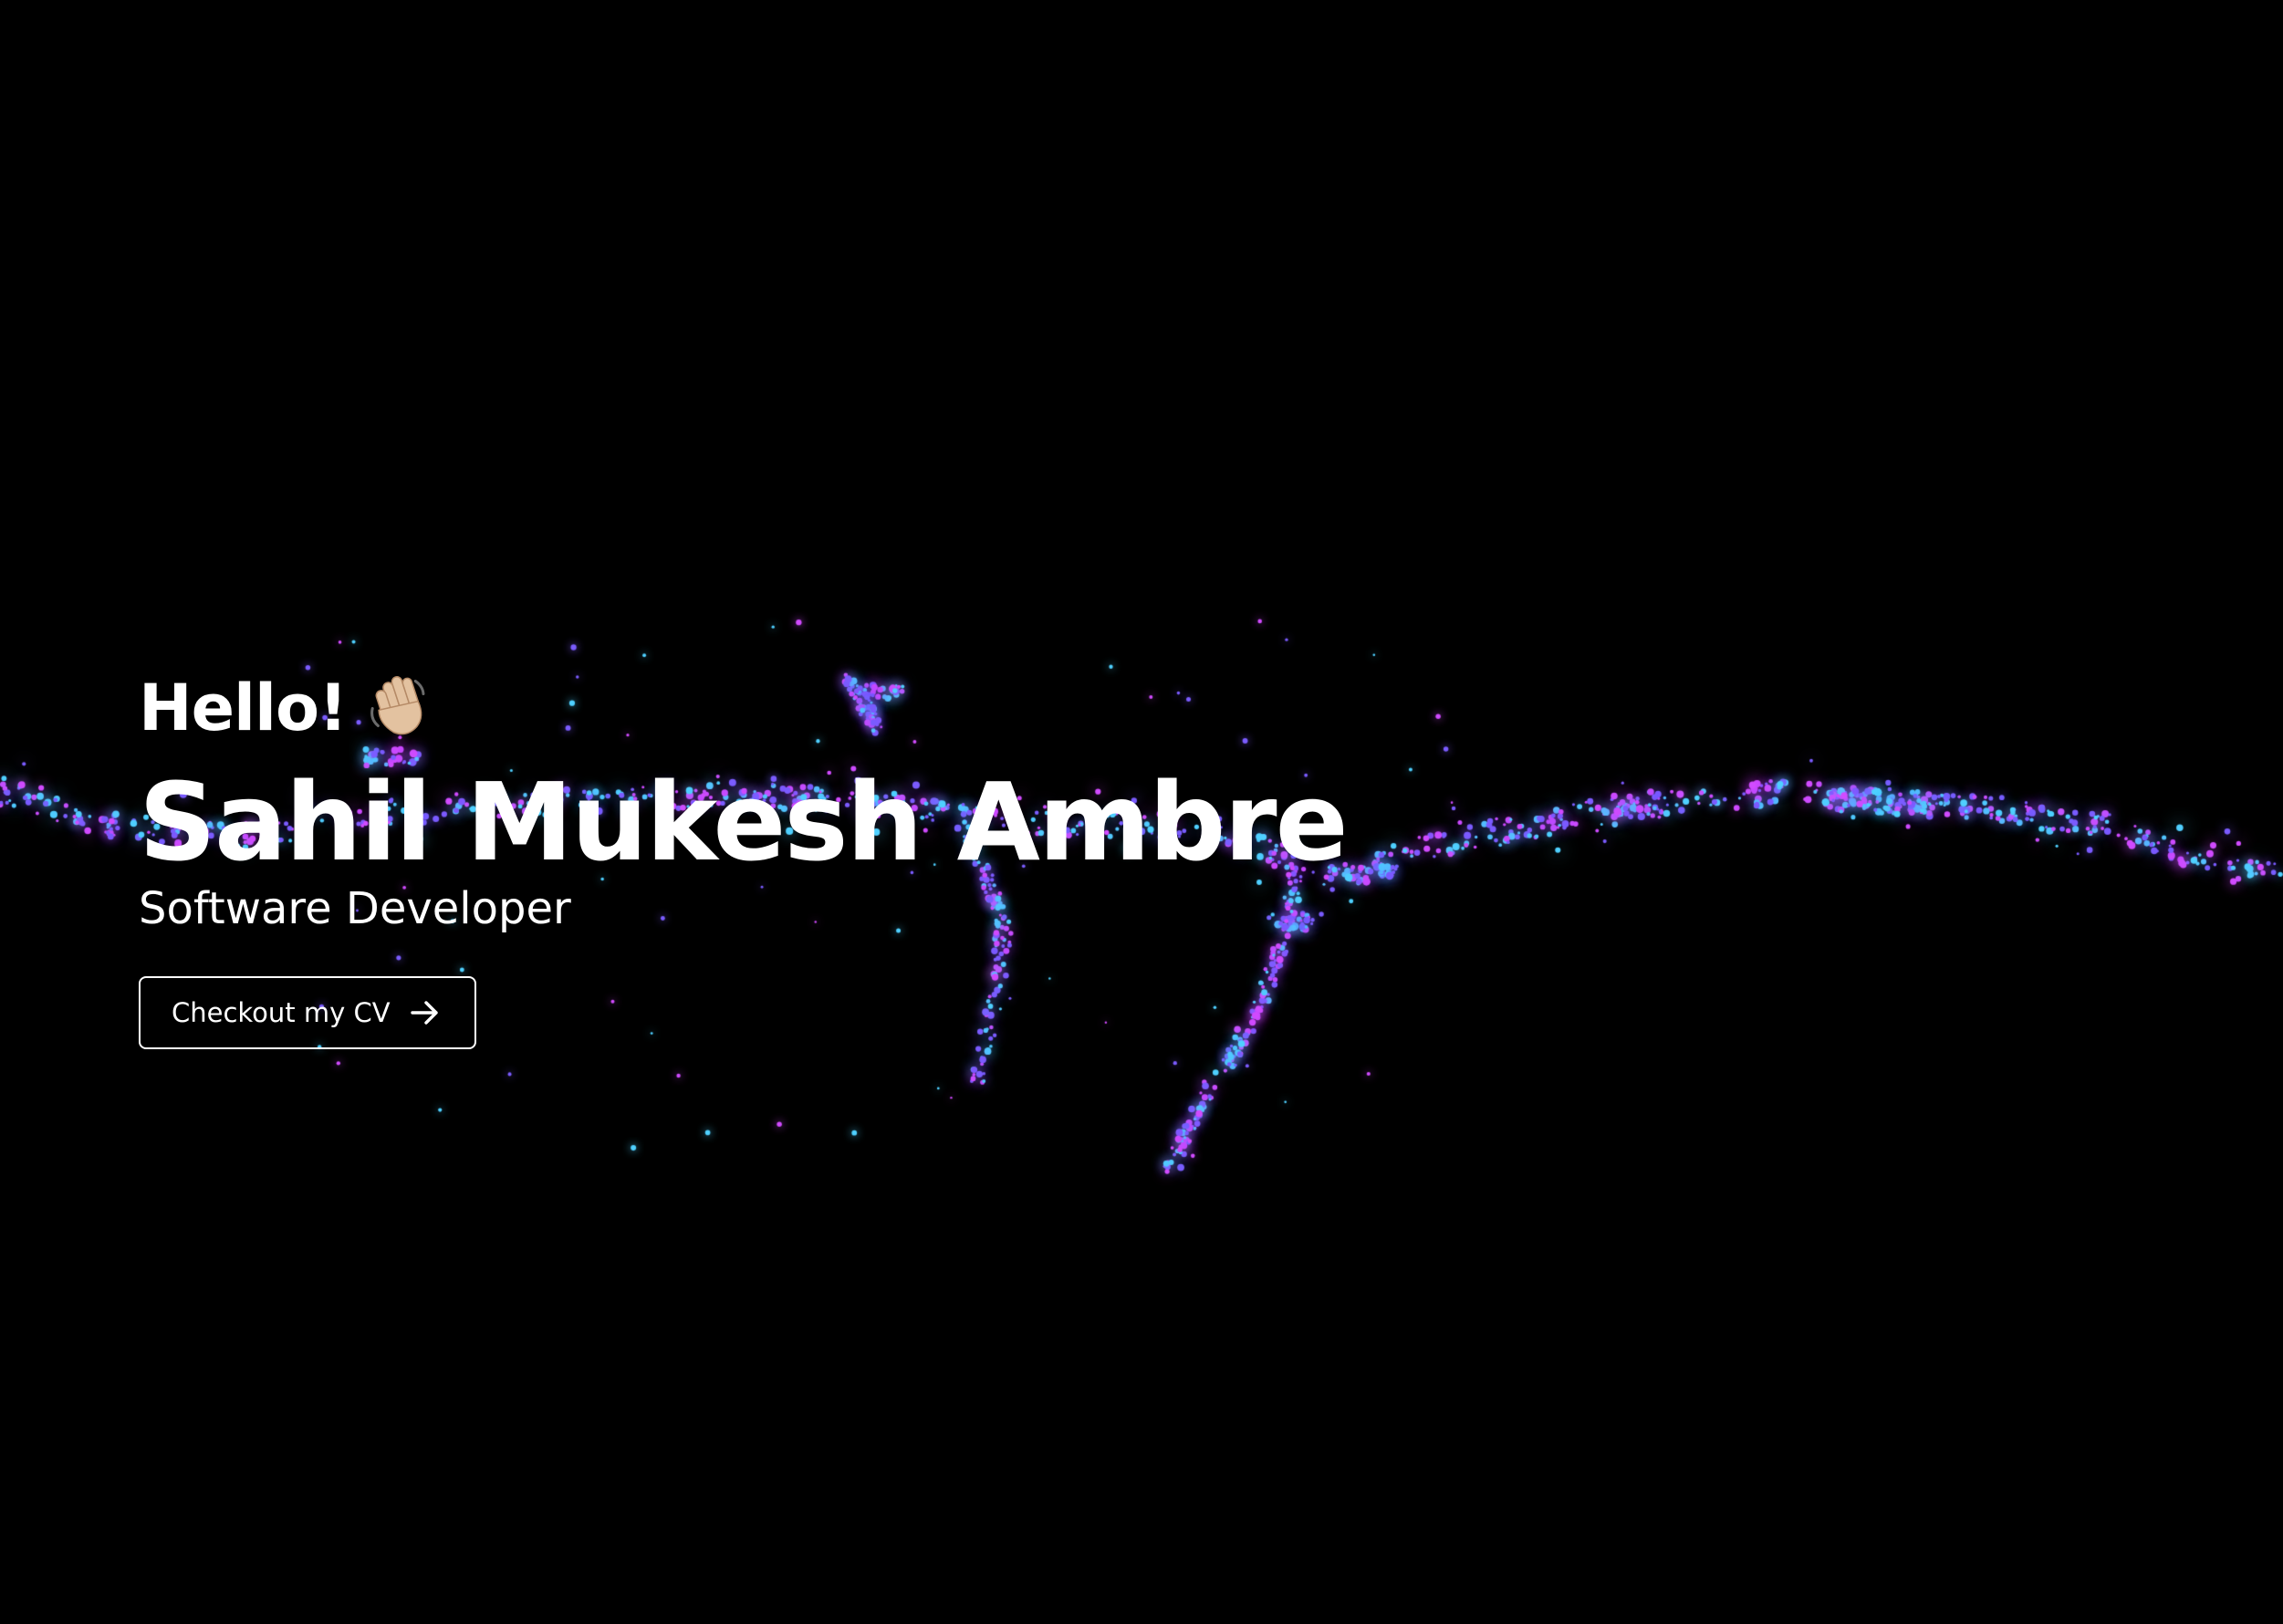  What do you see at coordinates (744, 822) in the screenshot?
I see `person-name: Sahil Mukesh Ambre` at bounding box center [744, 822].